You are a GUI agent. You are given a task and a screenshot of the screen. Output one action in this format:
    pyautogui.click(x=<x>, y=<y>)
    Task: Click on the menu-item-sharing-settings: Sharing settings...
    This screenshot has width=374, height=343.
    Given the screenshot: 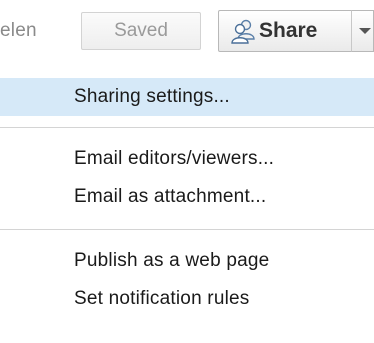 What is the action you would take?
    pyautogui.click(x=187, y=97)
    